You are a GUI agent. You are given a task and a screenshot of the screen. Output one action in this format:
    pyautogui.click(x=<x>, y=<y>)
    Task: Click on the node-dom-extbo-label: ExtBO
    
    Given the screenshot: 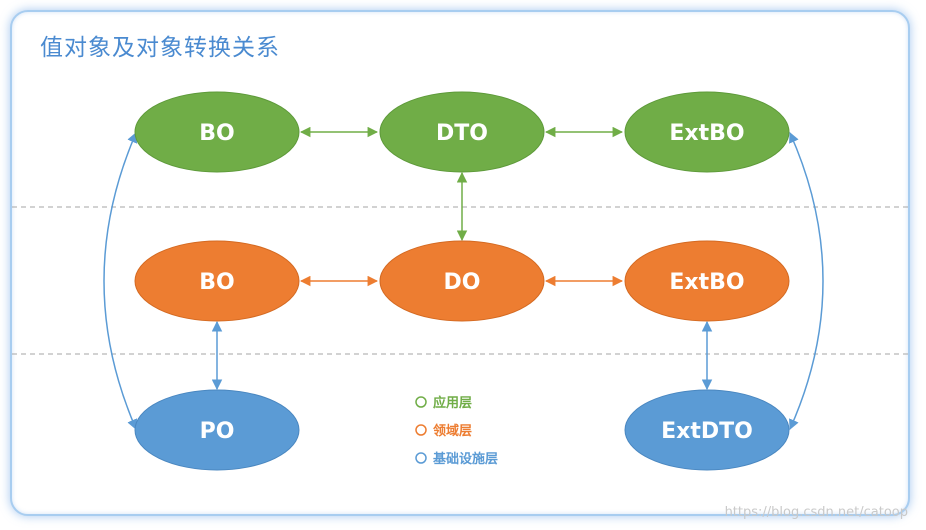 What is the action you would take?
    pyautogui.click(x=706, y=282)
    